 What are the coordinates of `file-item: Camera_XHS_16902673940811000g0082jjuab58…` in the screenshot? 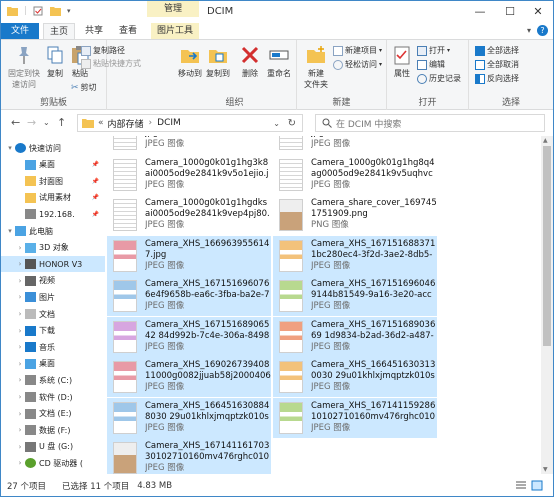 It's located at (189, 377).